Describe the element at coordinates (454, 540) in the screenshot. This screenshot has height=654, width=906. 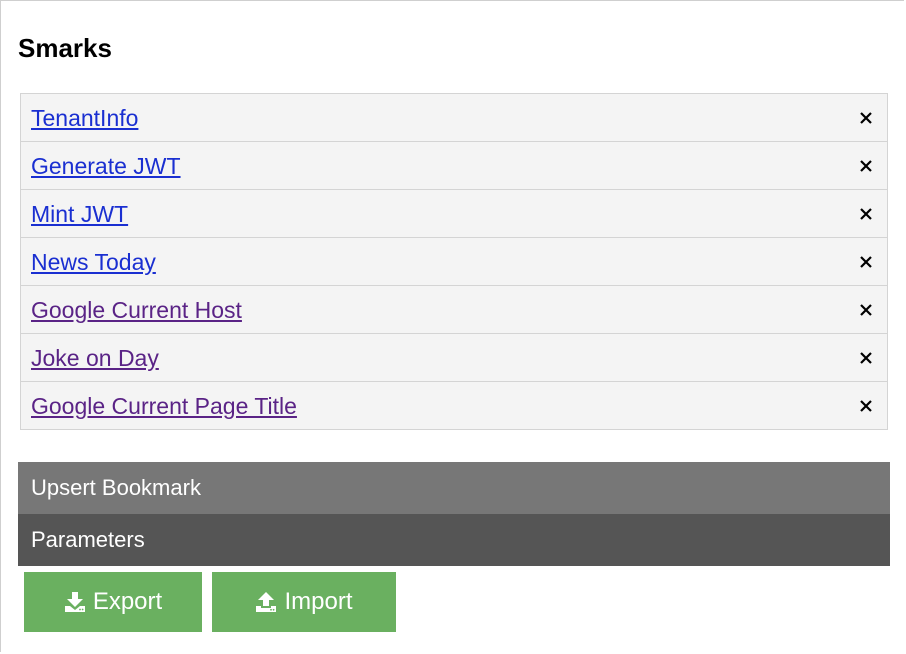
I see `parameters-panel-toggle: Parameters` at that location.